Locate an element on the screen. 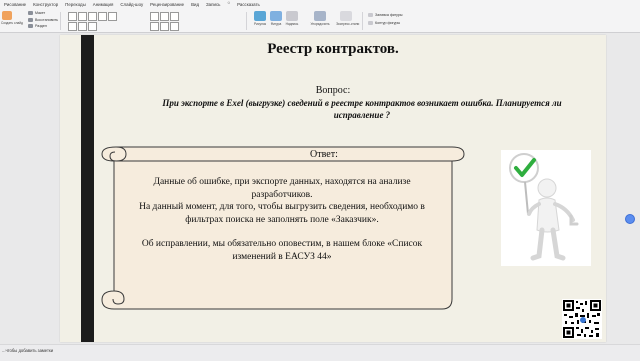 The image size is (640, 361). section-button: Раздел is located at coordinates (37, 26).